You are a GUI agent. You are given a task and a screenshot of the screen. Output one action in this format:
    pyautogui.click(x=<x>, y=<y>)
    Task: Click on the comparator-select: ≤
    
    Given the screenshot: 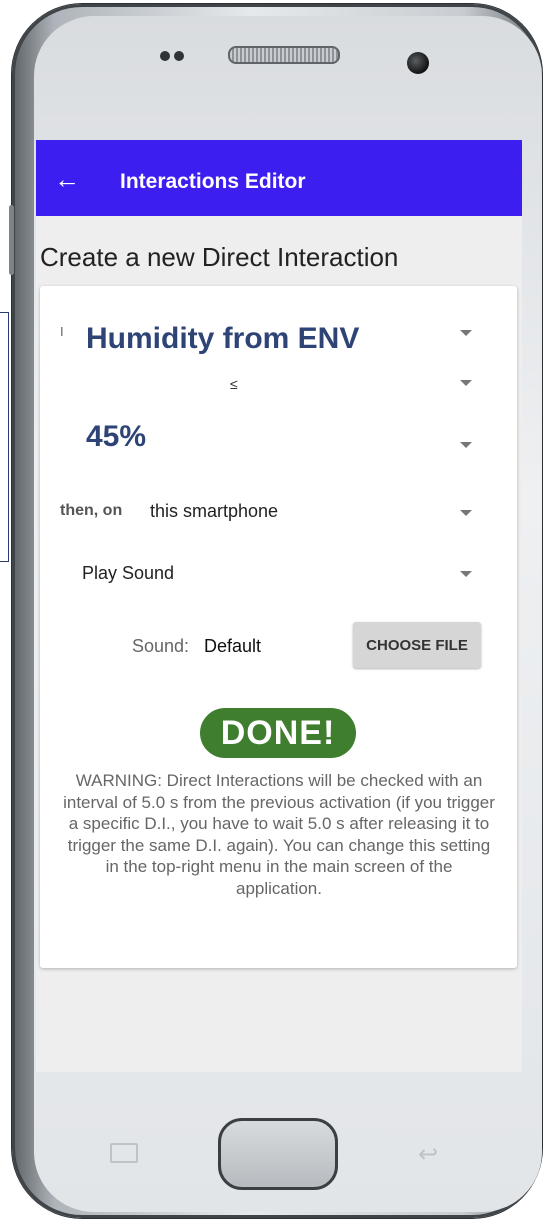 What is the action you would take?
    pyautogui.click(x=234, y=384)
    